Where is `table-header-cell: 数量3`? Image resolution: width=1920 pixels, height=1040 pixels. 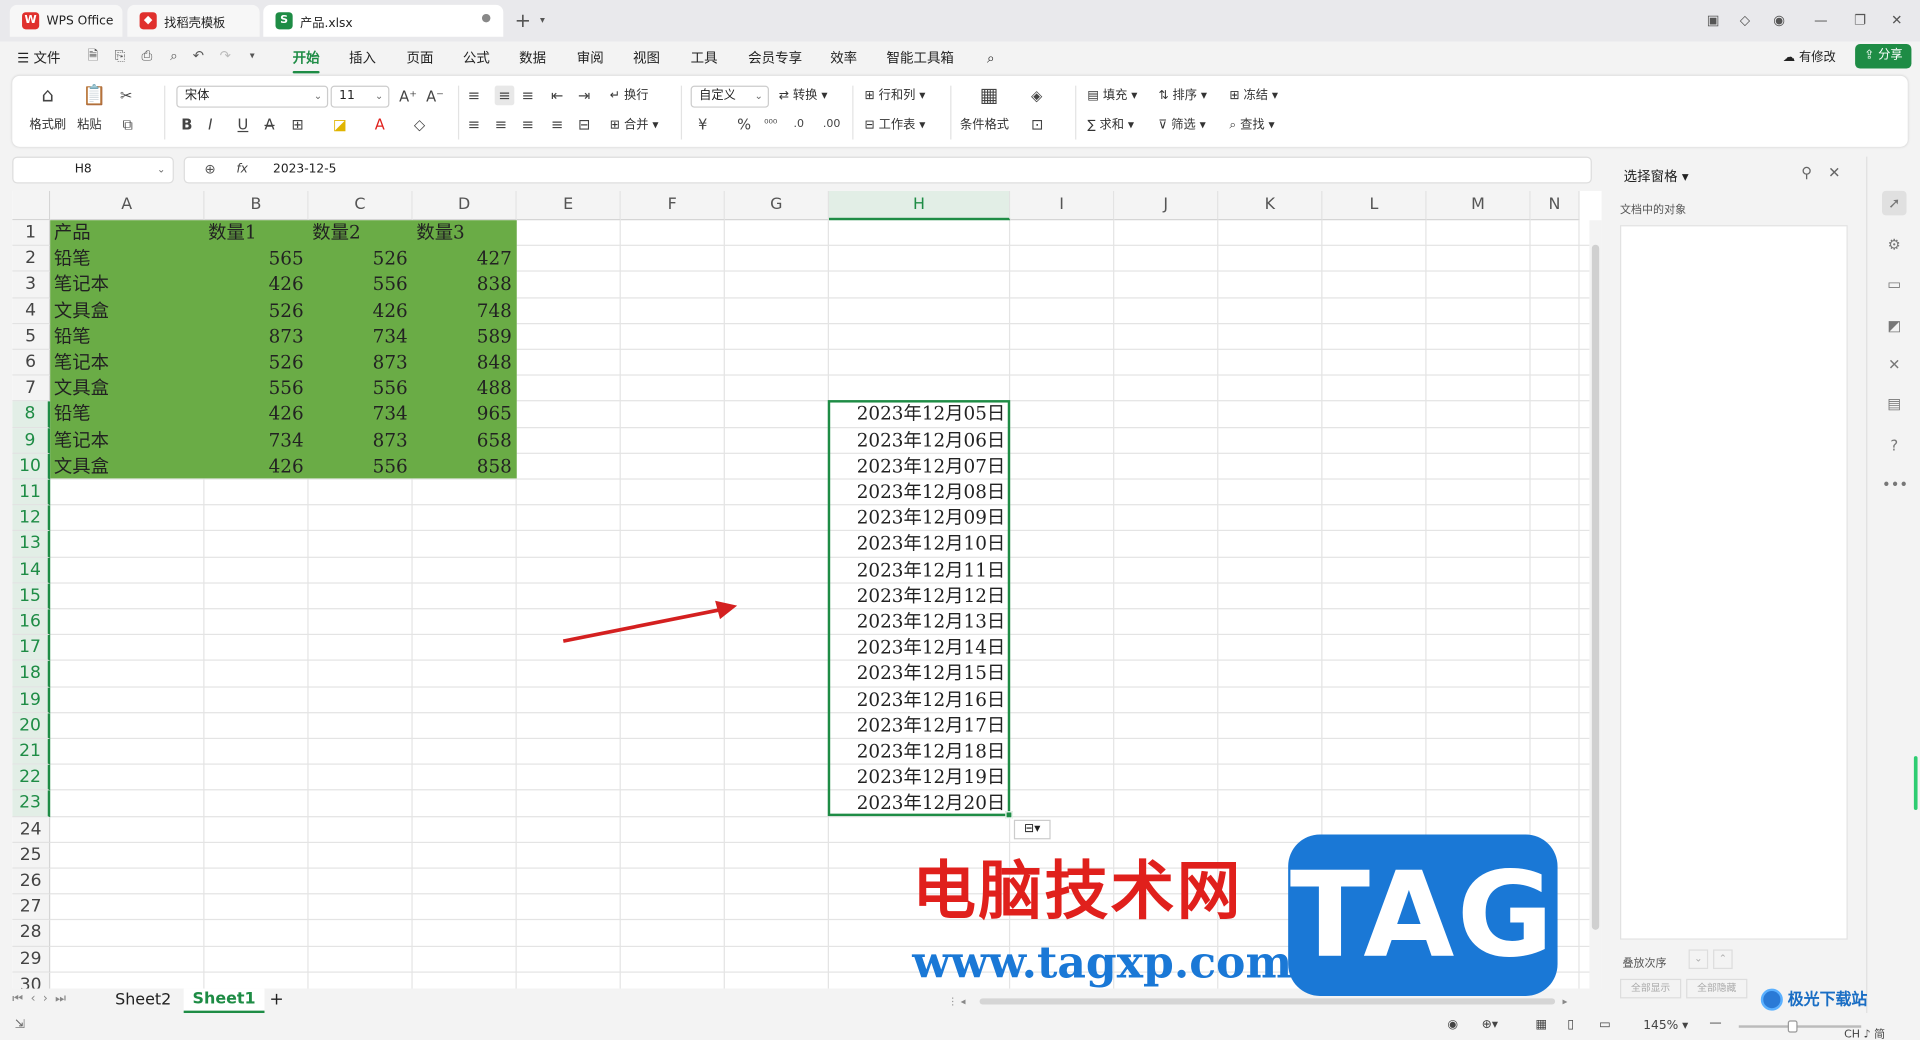
table-header-cell: 数量3 is located at coordinates (440, 233).